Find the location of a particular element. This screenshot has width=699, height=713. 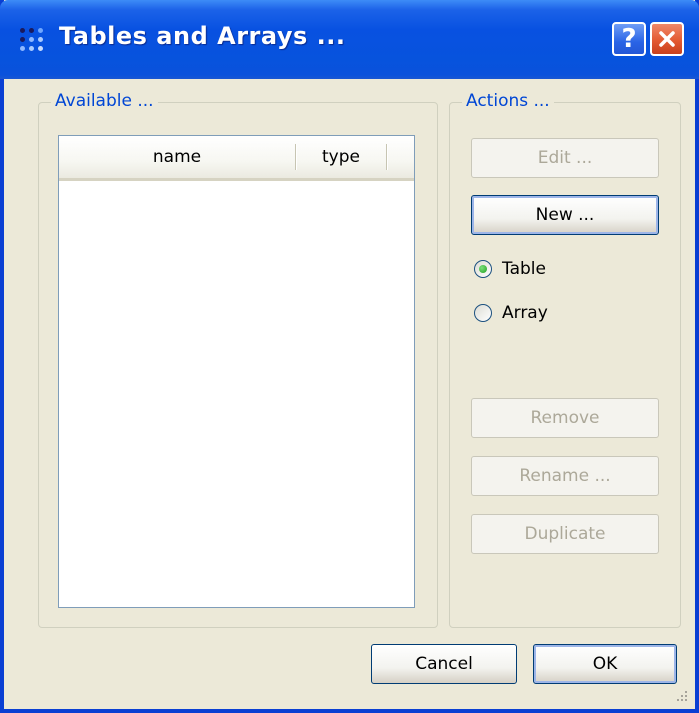

column-divider is located at coordinates (386, 157).